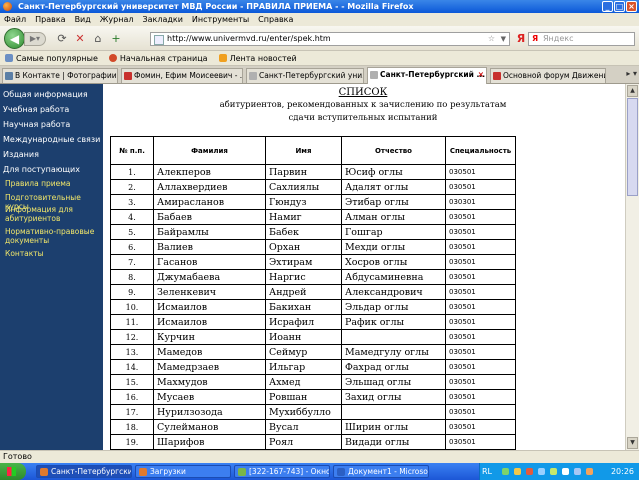  I want to click on scroll-down-icon: ▼, so click(632, 443).